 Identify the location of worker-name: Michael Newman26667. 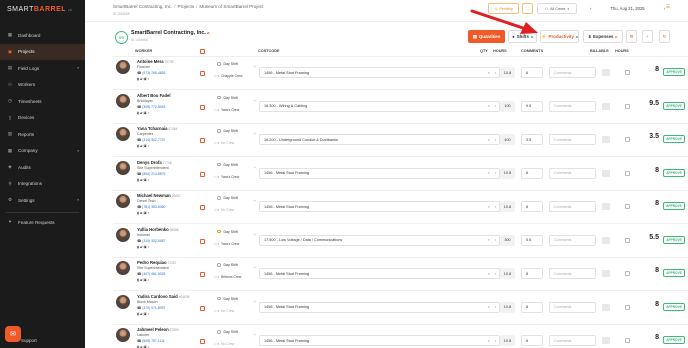
(159, 195).